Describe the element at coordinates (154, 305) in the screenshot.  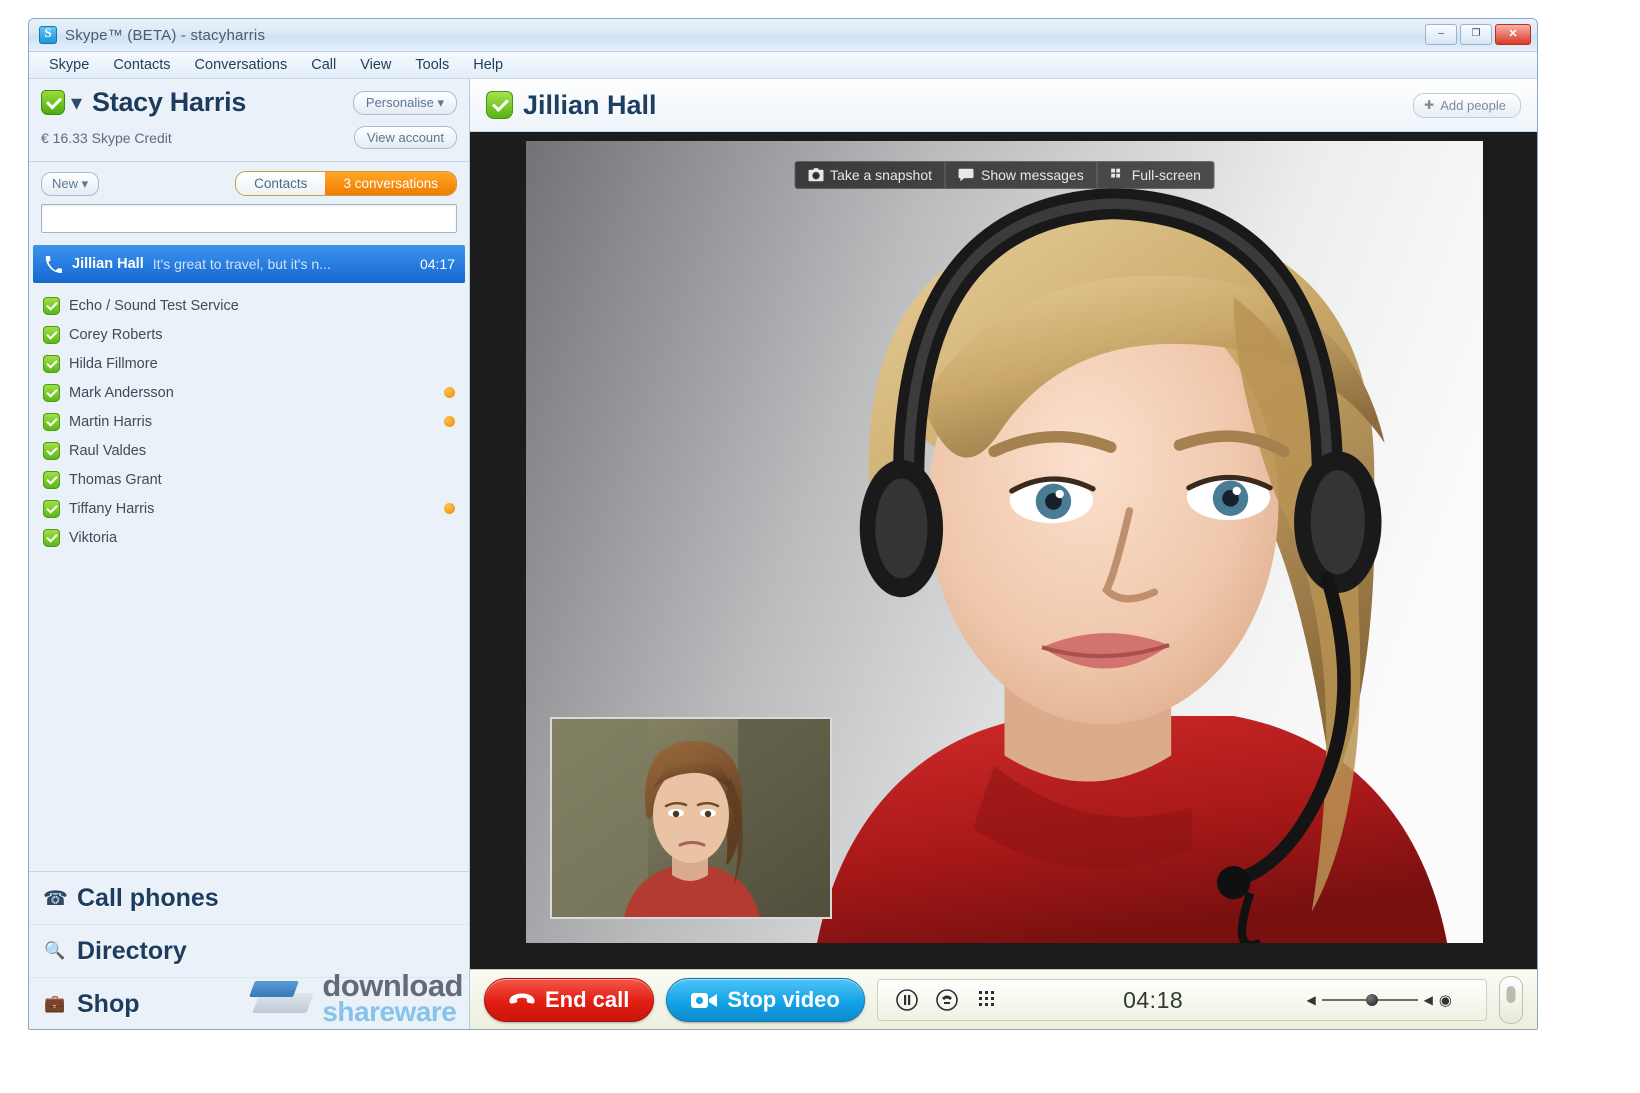
I see `contact-name: Echo / Sound Test Service` at that location.